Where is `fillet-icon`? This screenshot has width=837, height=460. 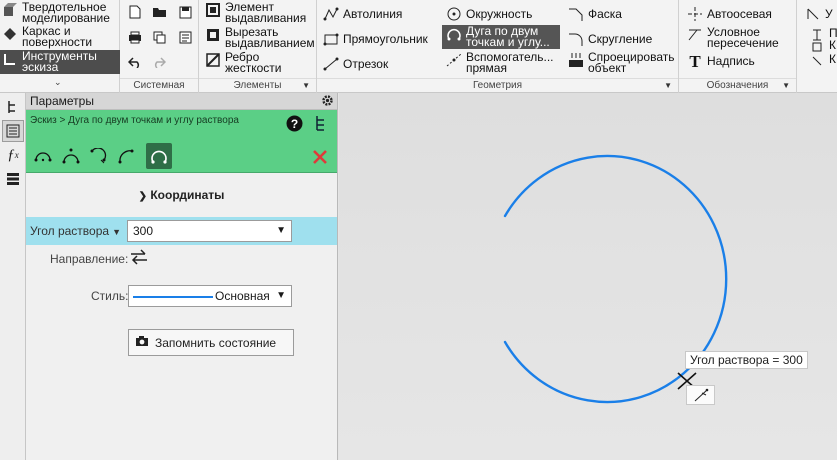
fillet-icon is located at coordinates (576, 39).